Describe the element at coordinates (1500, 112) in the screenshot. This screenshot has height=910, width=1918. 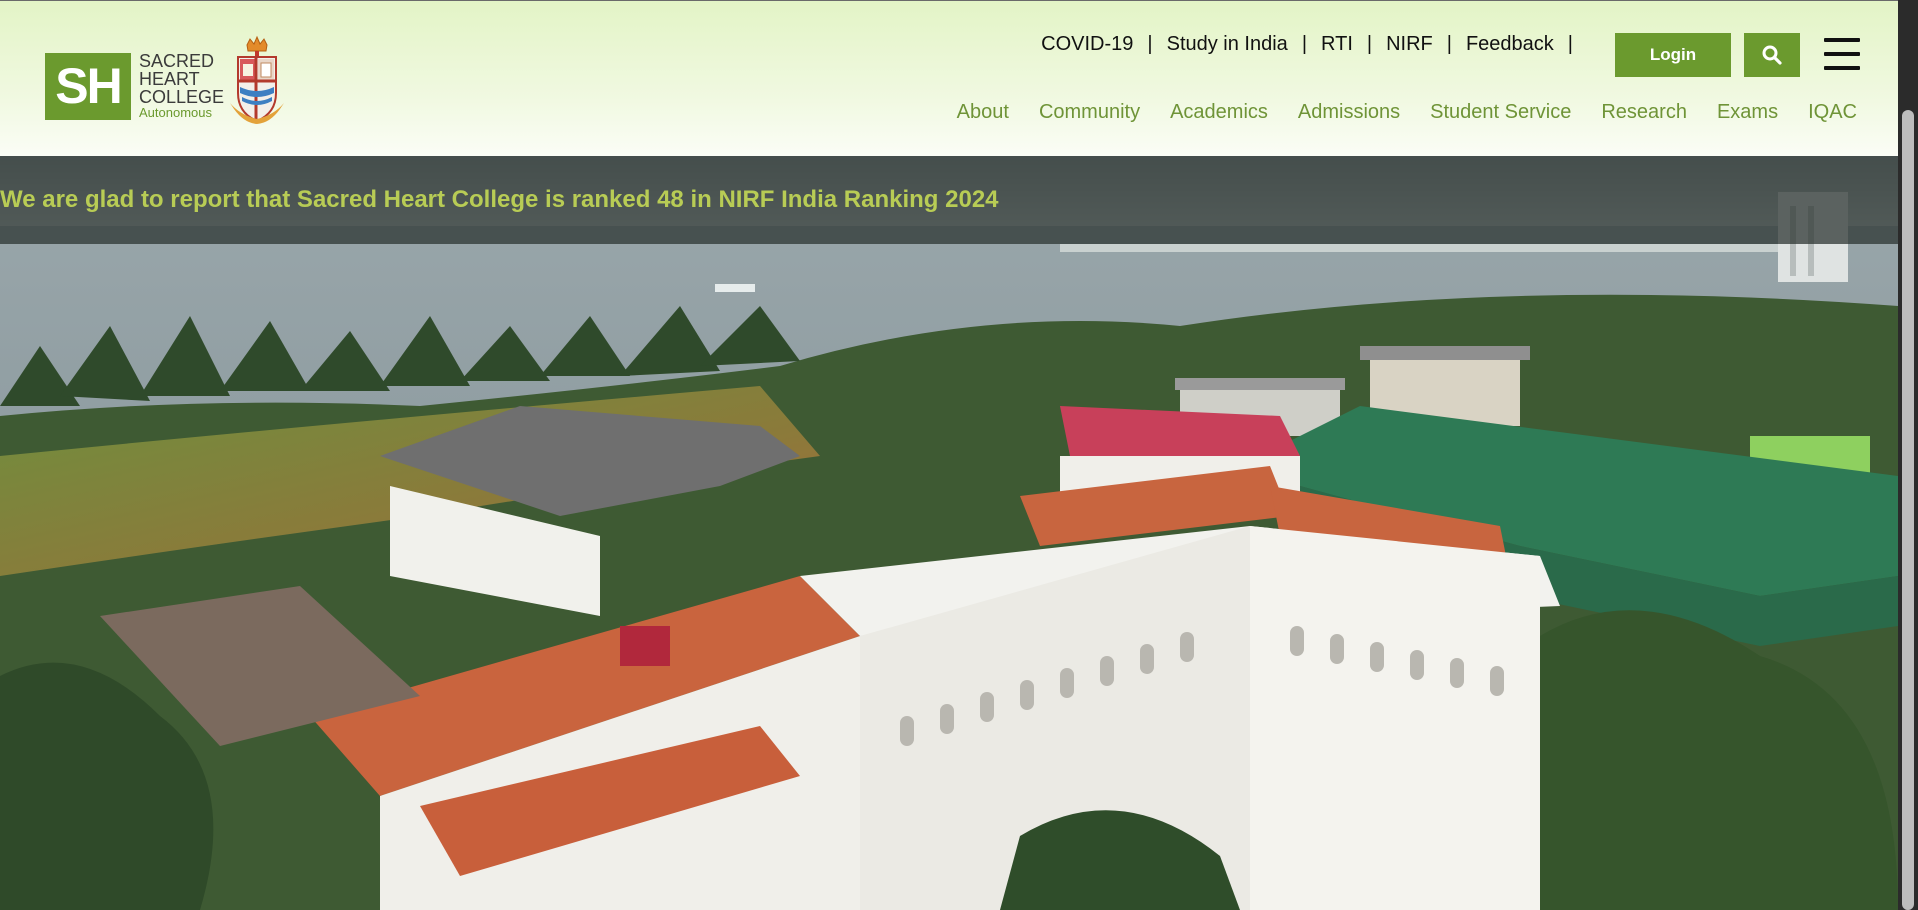
I see `nav-student-service: Student Service` at that location.